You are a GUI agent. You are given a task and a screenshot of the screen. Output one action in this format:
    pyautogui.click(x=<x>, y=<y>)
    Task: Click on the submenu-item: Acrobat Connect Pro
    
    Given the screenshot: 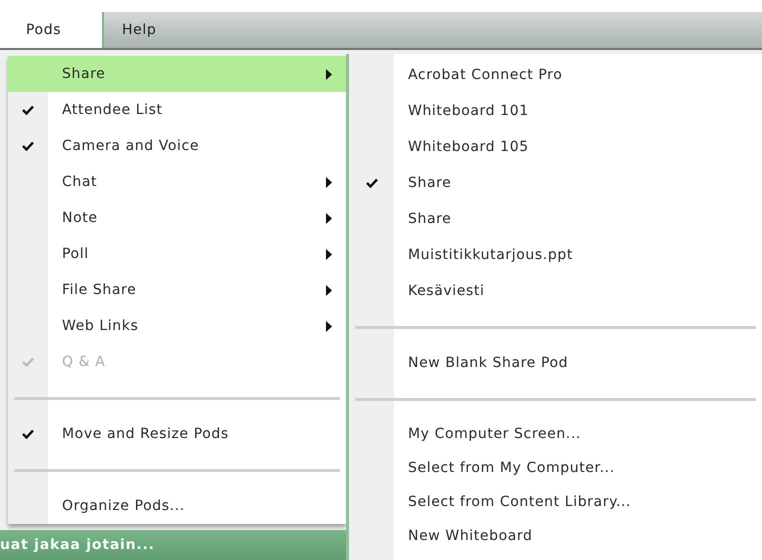 What is the action you would take?
    pyautogui.click(x=555, y=75)
    